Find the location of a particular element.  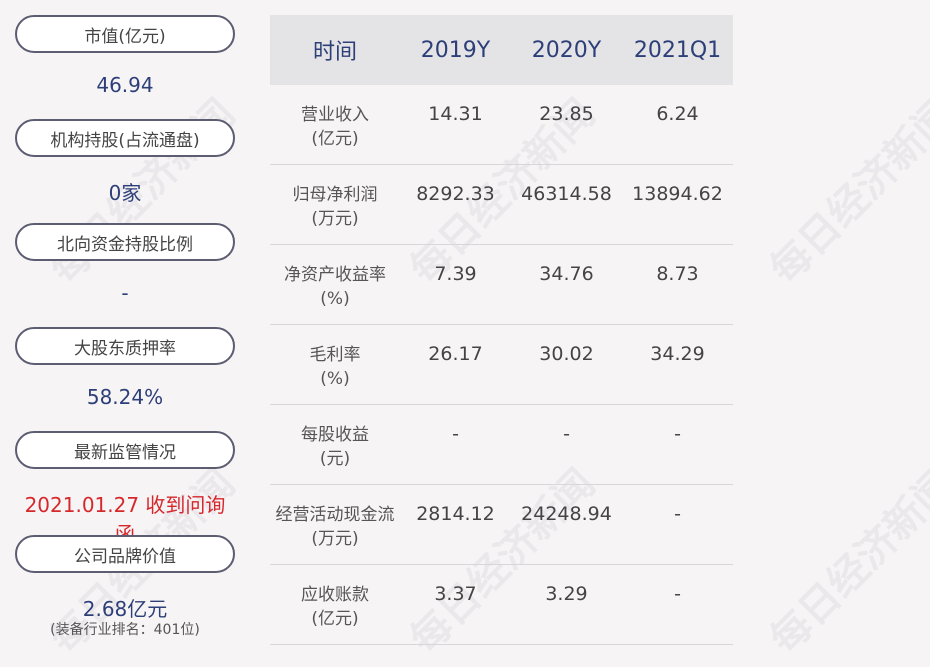

row-label: 每股收益 (元) is located at coordinates (335, 447).